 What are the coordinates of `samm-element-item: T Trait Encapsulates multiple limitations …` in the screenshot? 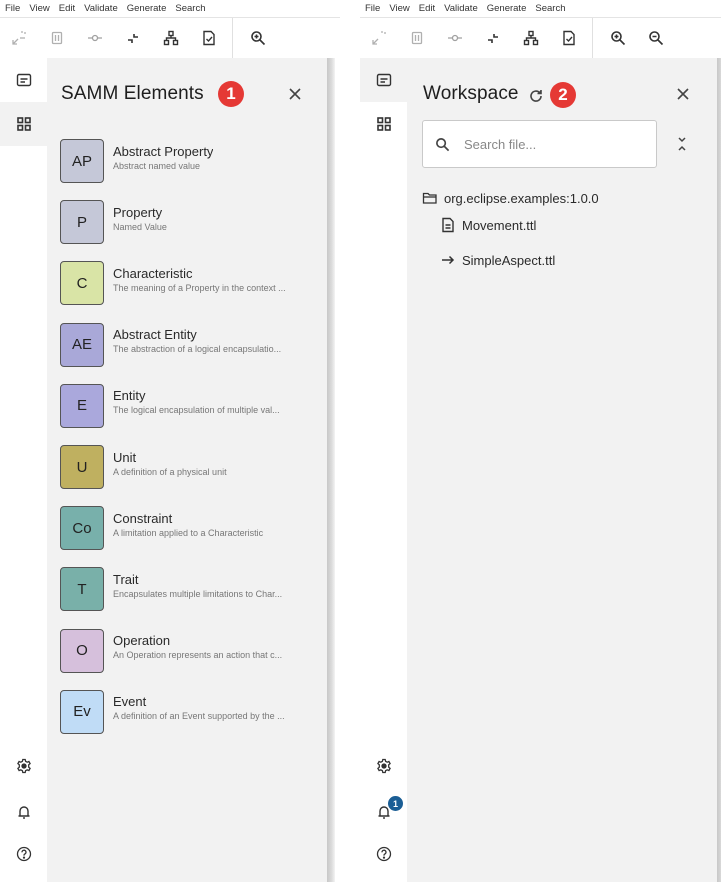 It's located at (190, 589).